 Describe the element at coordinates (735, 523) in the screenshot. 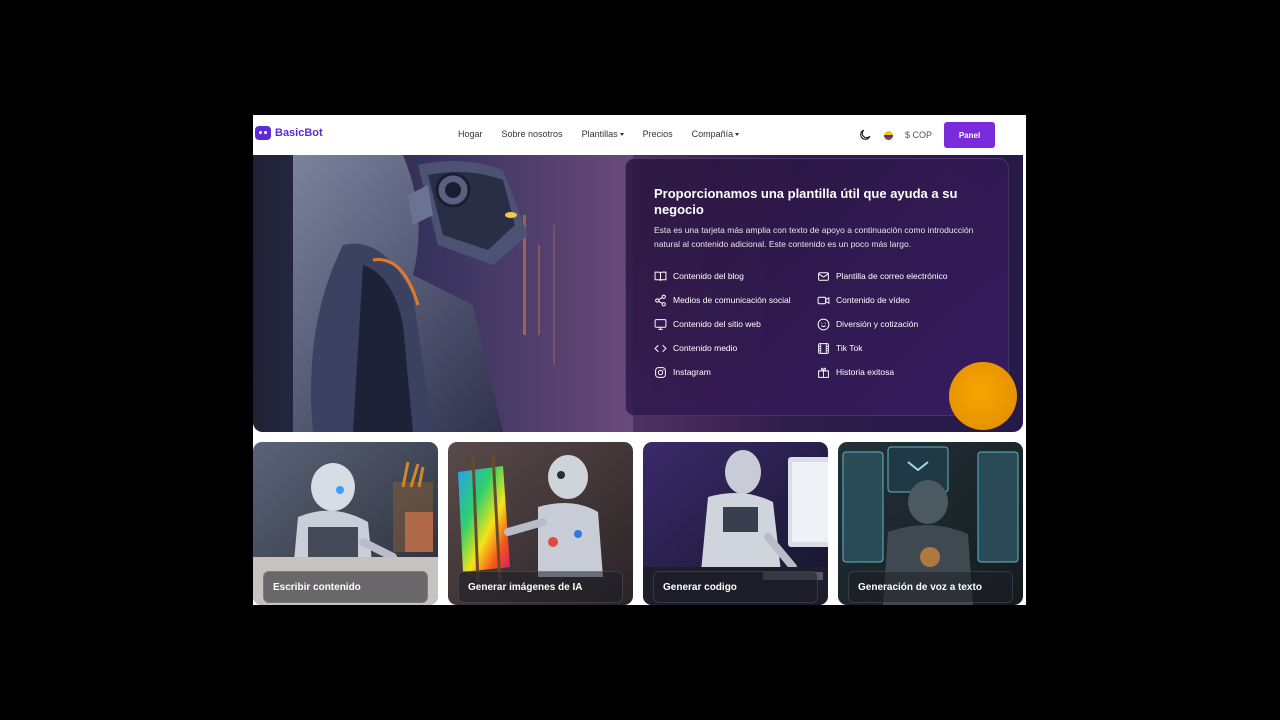

I see `card-generate-code: Generar codigo` at that location.